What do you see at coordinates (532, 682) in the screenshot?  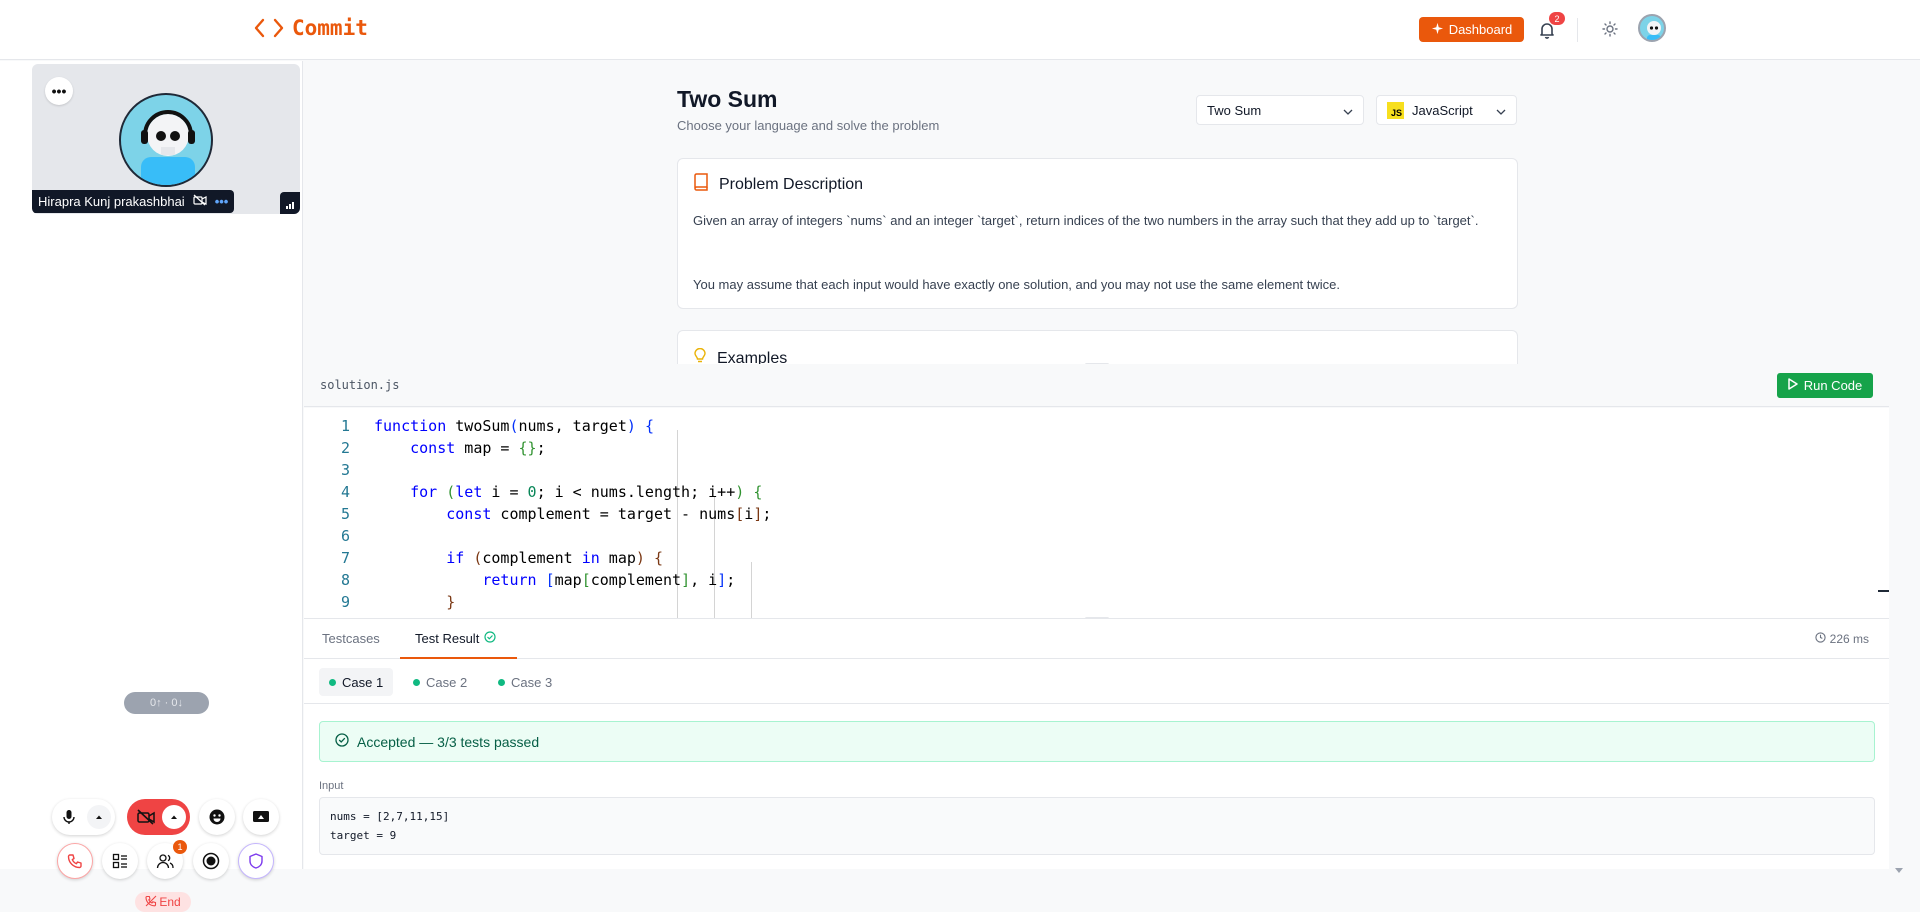 I see `case-label: Case 3` at bounding box center [532, 682].